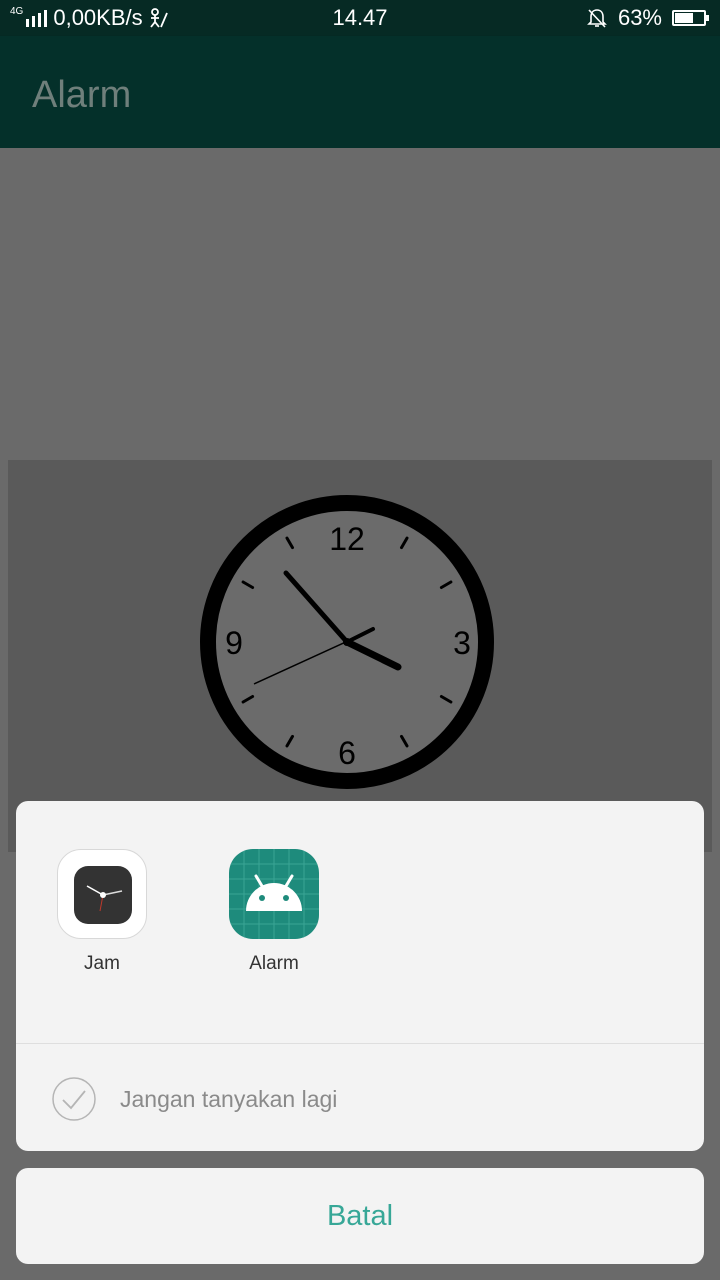 The width and height of the screenshot is (720, 1280). I want to click on battery-fill, so click(684, 18).